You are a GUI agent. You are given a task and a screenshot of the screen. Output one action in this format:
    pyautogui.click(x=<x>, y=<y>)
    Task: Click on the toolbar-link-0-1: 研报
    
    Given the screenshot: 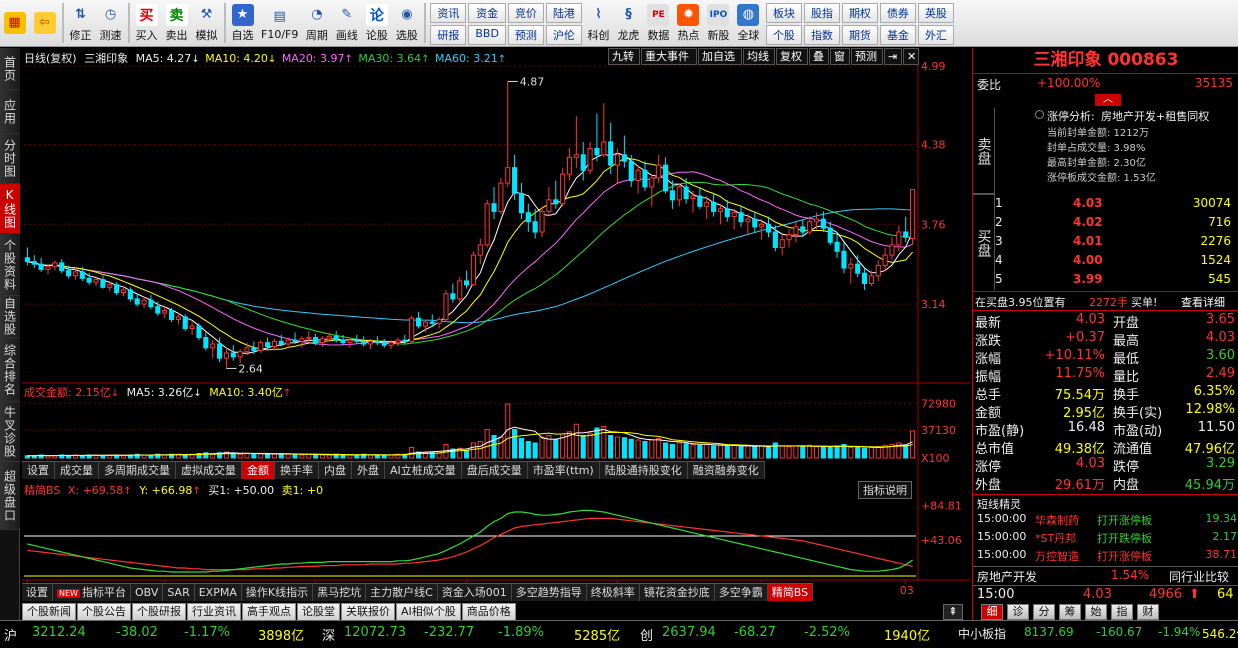 What is the action you would take?
    pyautogui.click(x=448, y=35)
    